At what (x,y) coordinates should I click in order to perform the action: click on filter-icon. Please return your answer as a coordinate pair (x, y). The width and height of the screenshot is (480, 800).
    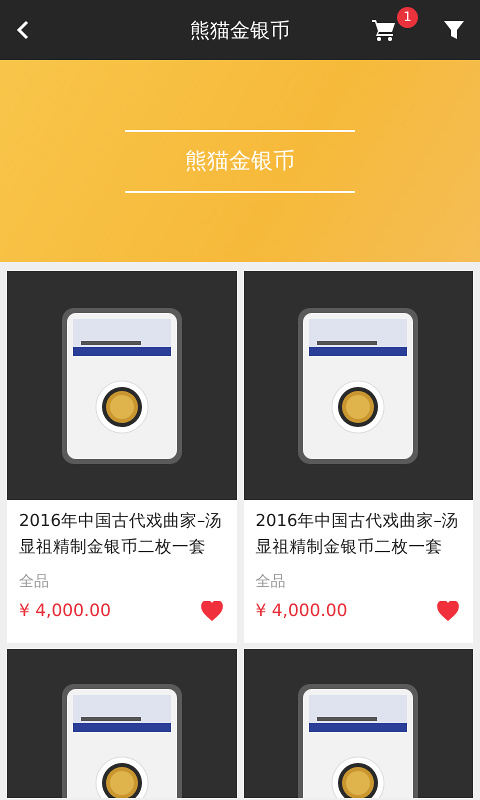
    Looking at the image, I should click on (454, 30).